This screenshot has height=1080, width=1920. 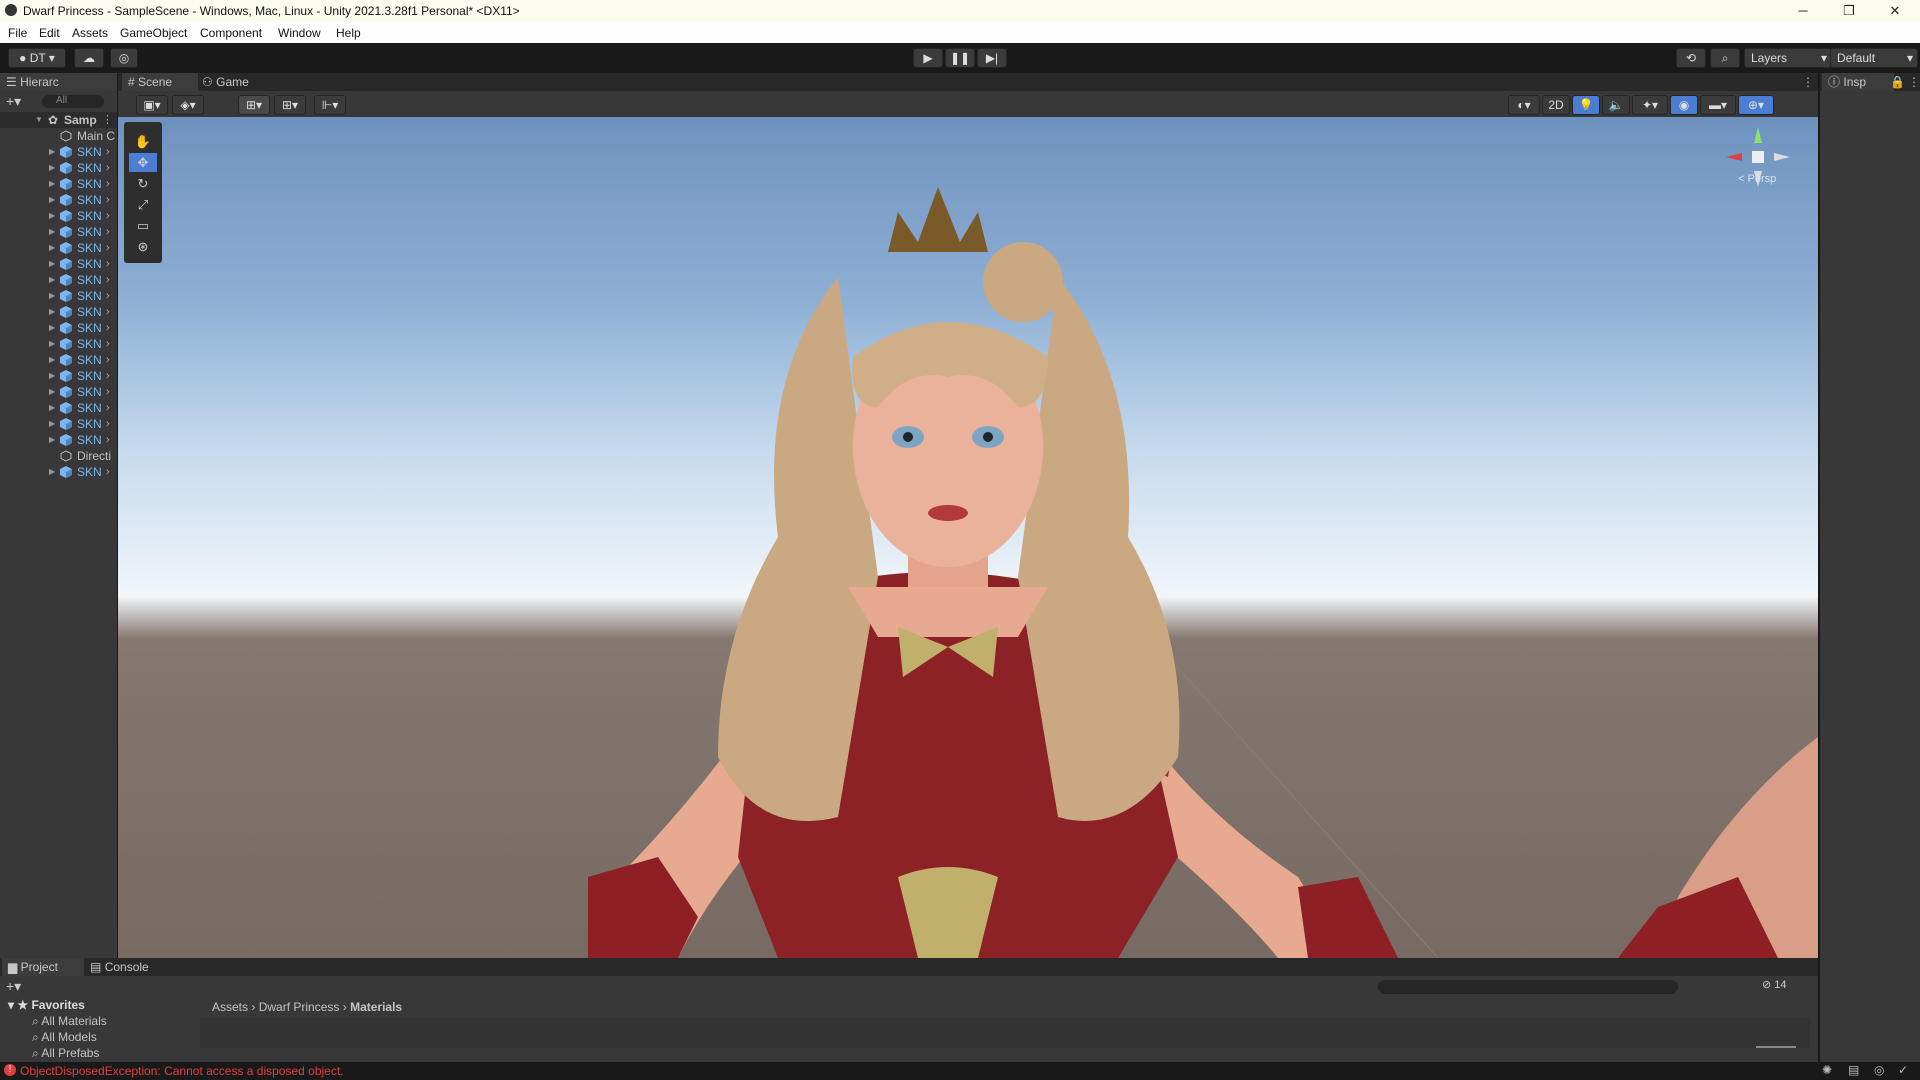 I want to click on step-button: ▶|, so click(x=992, y=58).